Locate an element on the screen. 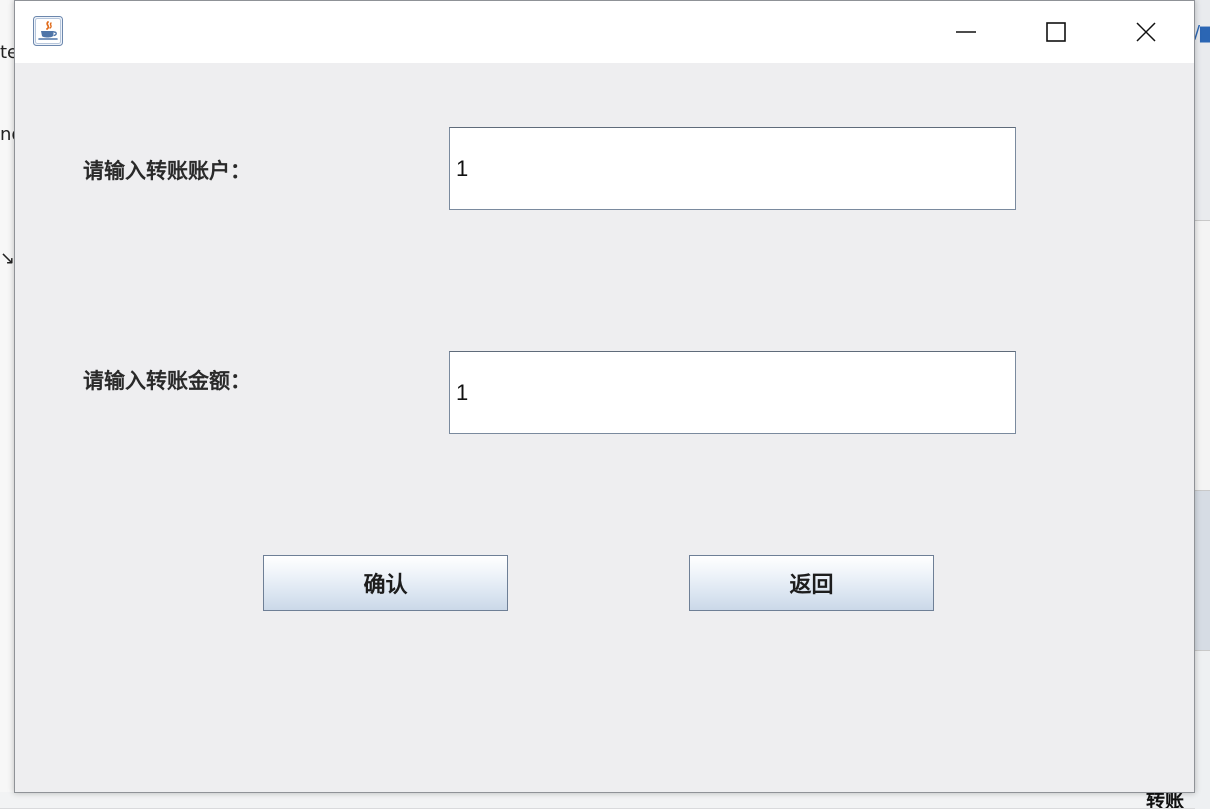  minimize-icon is located at coordinates (966, 32).